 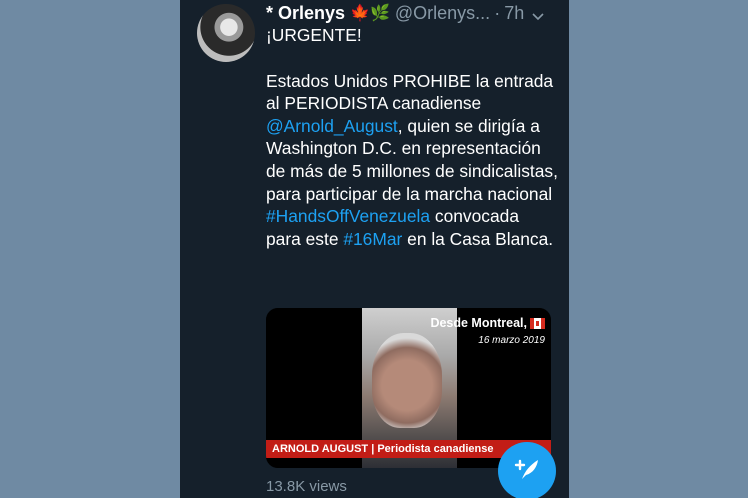 I want to click on display-name: * Orlenys, so click(x=305, y=13).